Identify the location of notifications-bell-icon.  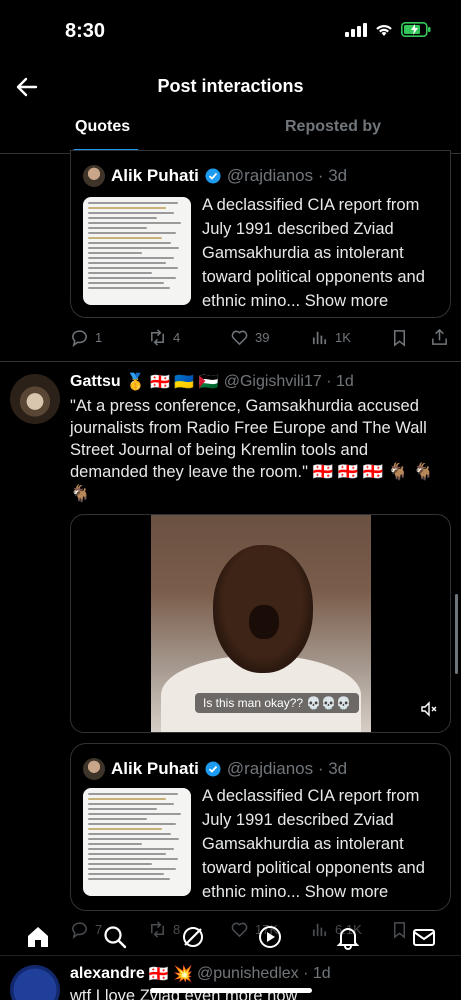
(348, 937).